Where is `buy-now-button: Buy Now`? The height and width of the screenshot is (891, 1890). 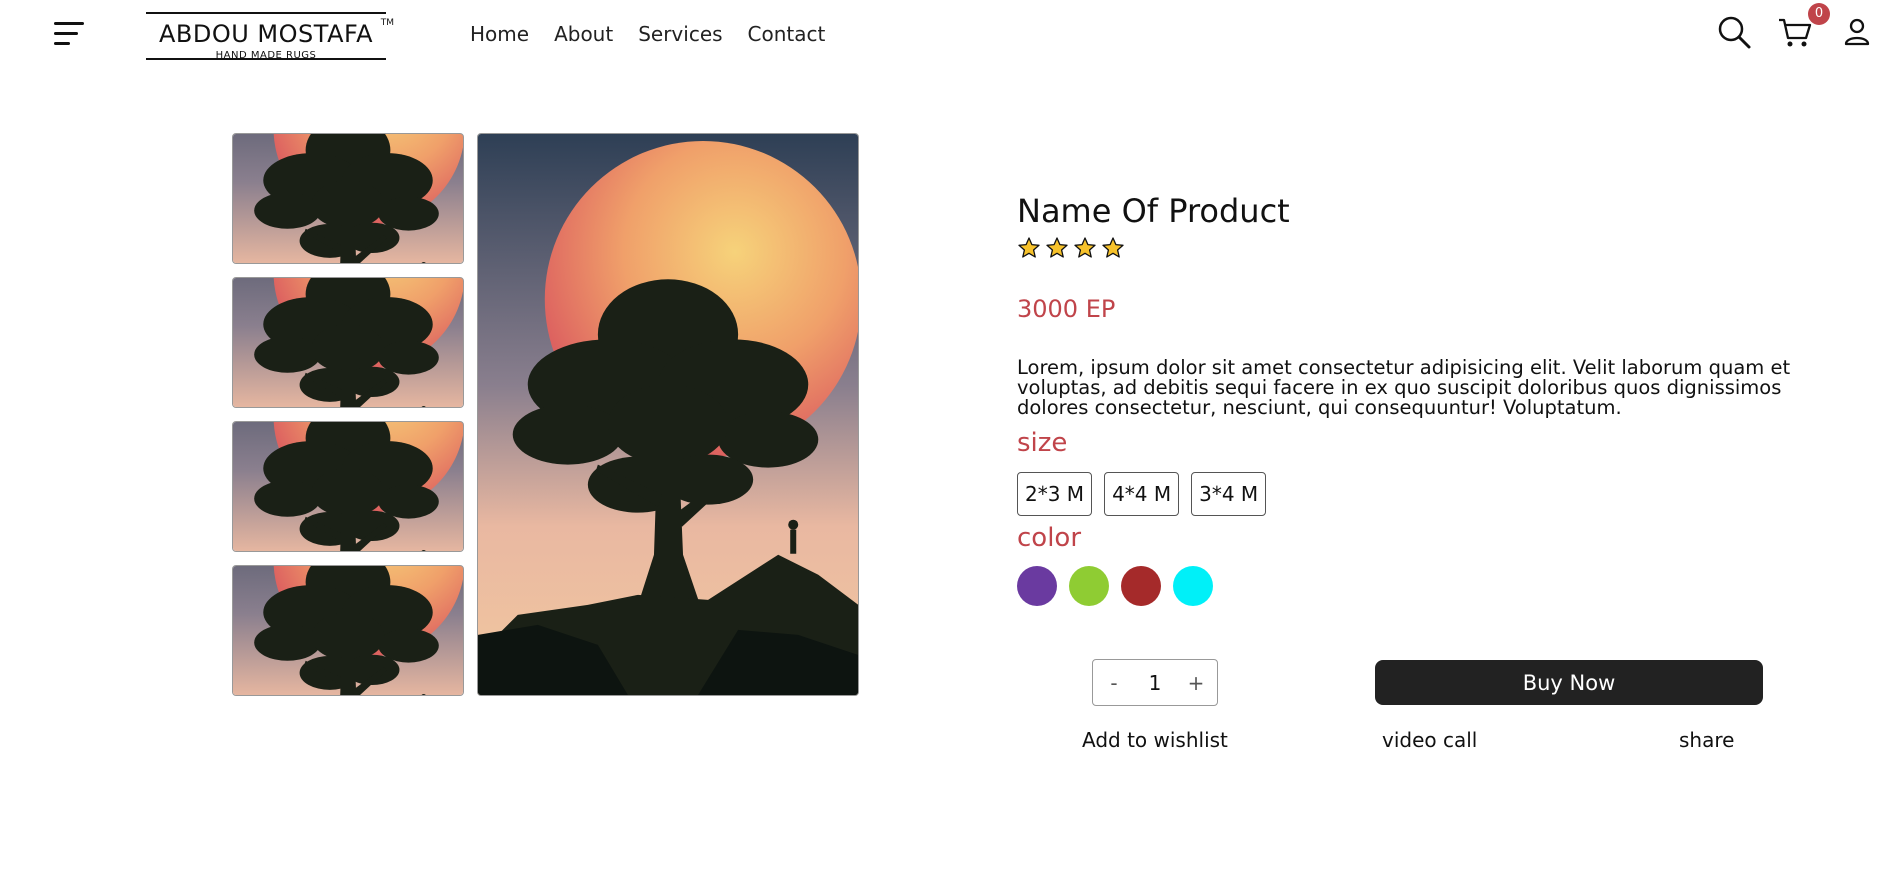
buy-now-button: Buy Now is located at coordinates (1569, 682).